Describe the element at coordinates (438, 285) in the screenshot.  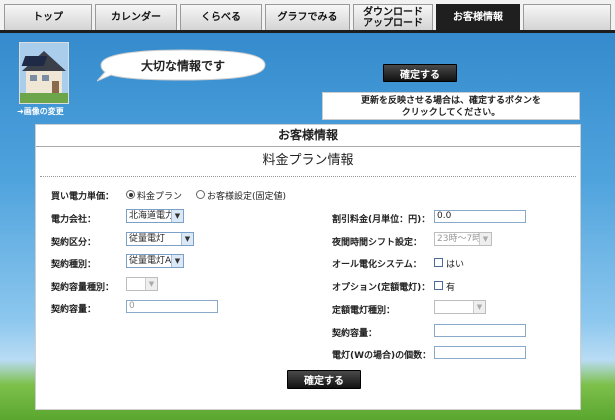
I see `option-flat-checkbox` at that location.